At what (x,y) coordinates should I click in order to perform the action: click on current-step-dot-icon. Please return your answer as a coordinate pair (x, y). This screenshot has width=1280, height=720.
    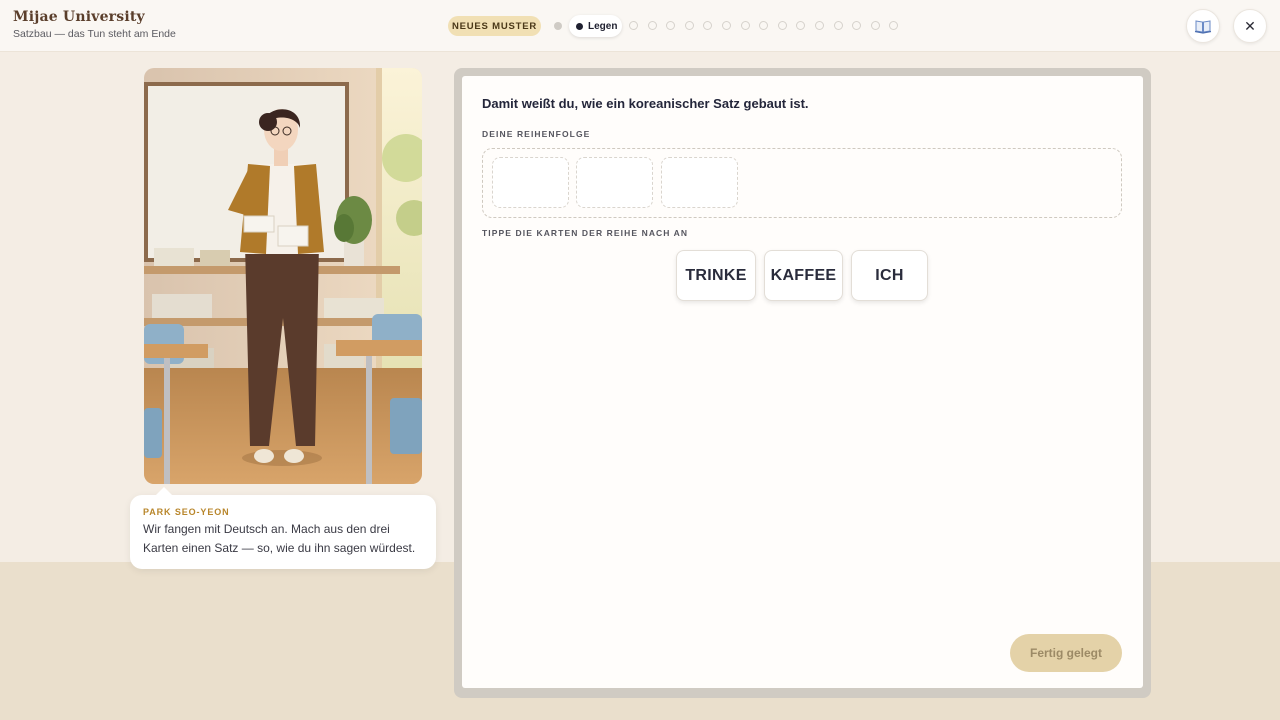
    Looking at the image, I should click on (579, 26).